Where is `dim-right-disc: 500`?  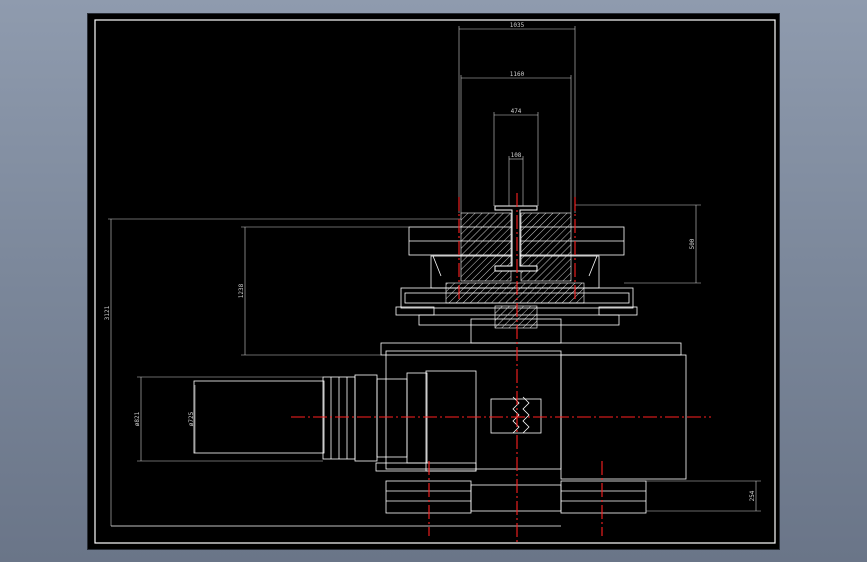
dim-right-disc: 500 is located at coordinates (692, 243).